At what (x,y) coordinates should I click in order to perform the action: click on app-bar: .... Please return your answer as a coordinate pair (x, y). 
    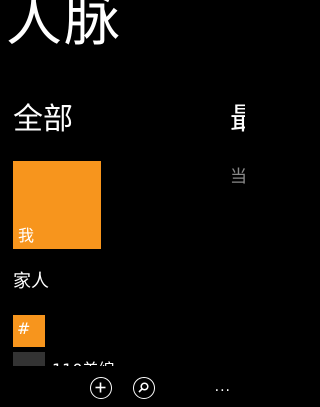
    Looking at the image, I should click on (122, 386).